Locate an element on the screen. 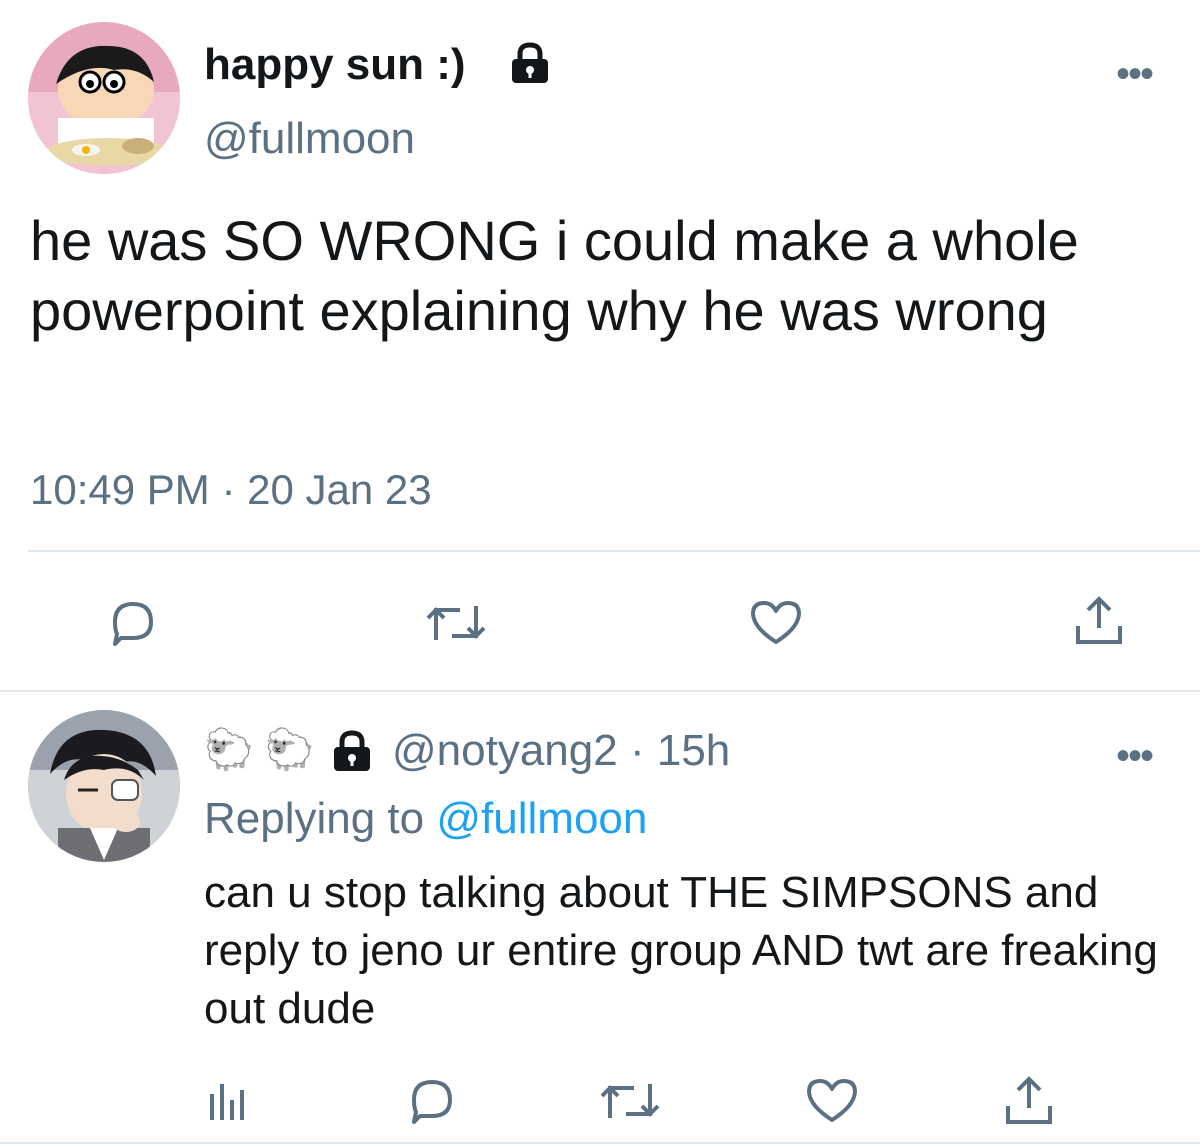 The height and width of the screenshot is (1148, 1200). analytics-icon is located at coordinates (227, 1102).